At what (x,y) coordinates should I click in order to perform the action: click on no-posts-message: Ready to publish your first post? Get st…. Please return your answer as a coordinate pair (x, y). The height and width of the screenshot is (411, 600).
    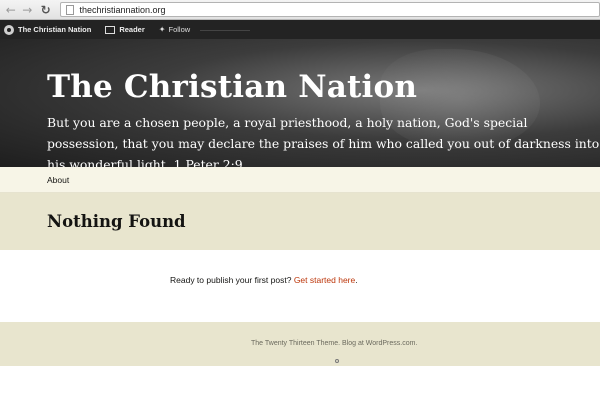
    Looking at the image, I should click on (264, 280).